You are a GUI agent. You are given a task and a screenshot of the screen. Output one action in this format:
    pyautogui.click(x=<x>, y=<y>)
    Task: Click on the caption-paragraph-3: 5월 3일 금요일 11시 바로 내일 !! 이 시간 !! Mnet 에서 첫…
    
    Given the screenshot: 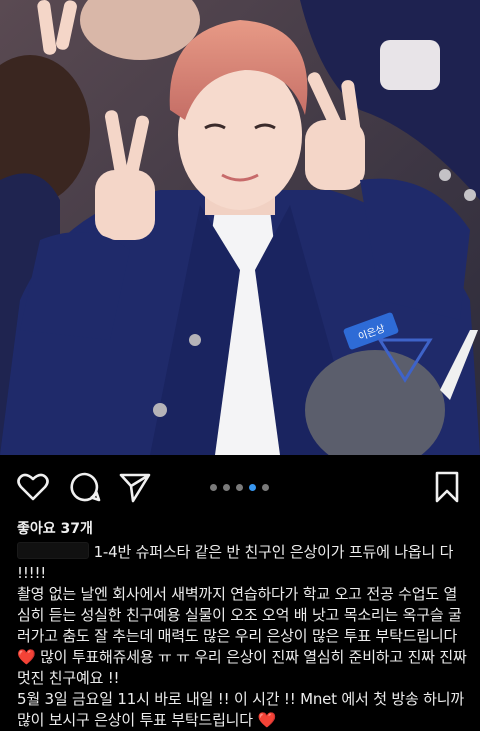 What is the action you would take?
    pyautogui.click(x=240, y=709)
    